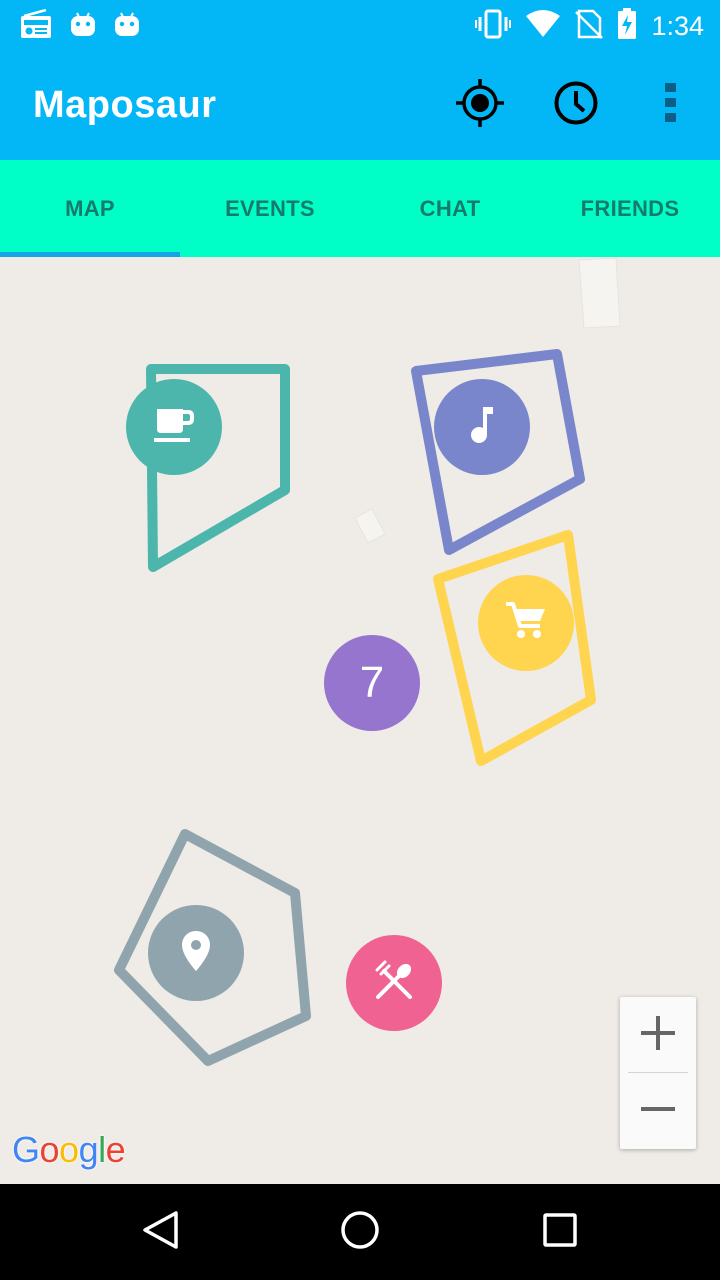  I want to click on cafe-marker, so click(174, 427).